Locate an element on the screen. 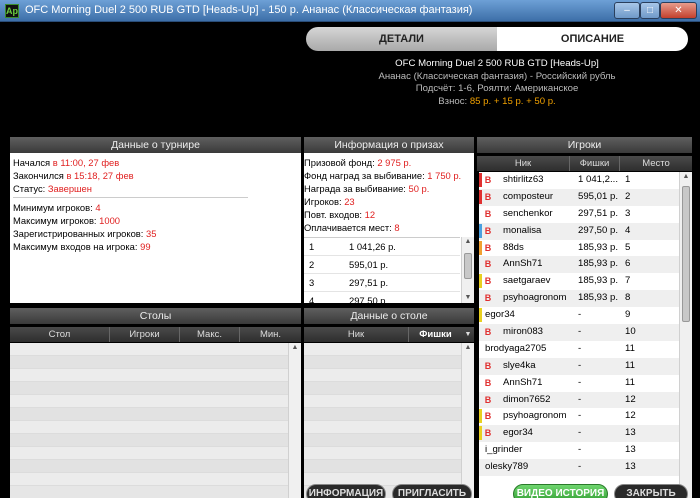  sort-arrow-icon: ▼ is located at coordinates (468, 334).